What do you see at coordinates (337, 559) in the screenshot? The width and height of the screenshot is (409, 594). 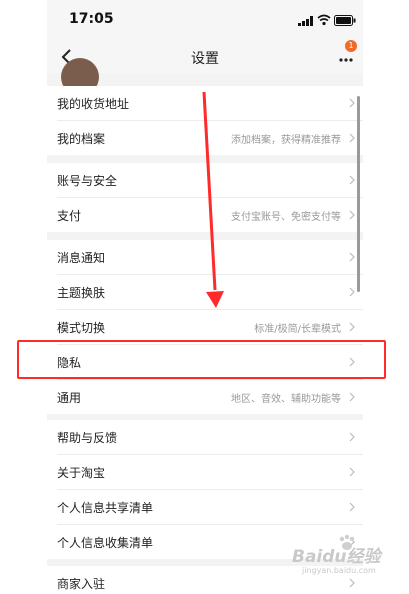 I see `watermark: Baidu经验 jingyan.baidu.com` at bounding box center [337, 559].